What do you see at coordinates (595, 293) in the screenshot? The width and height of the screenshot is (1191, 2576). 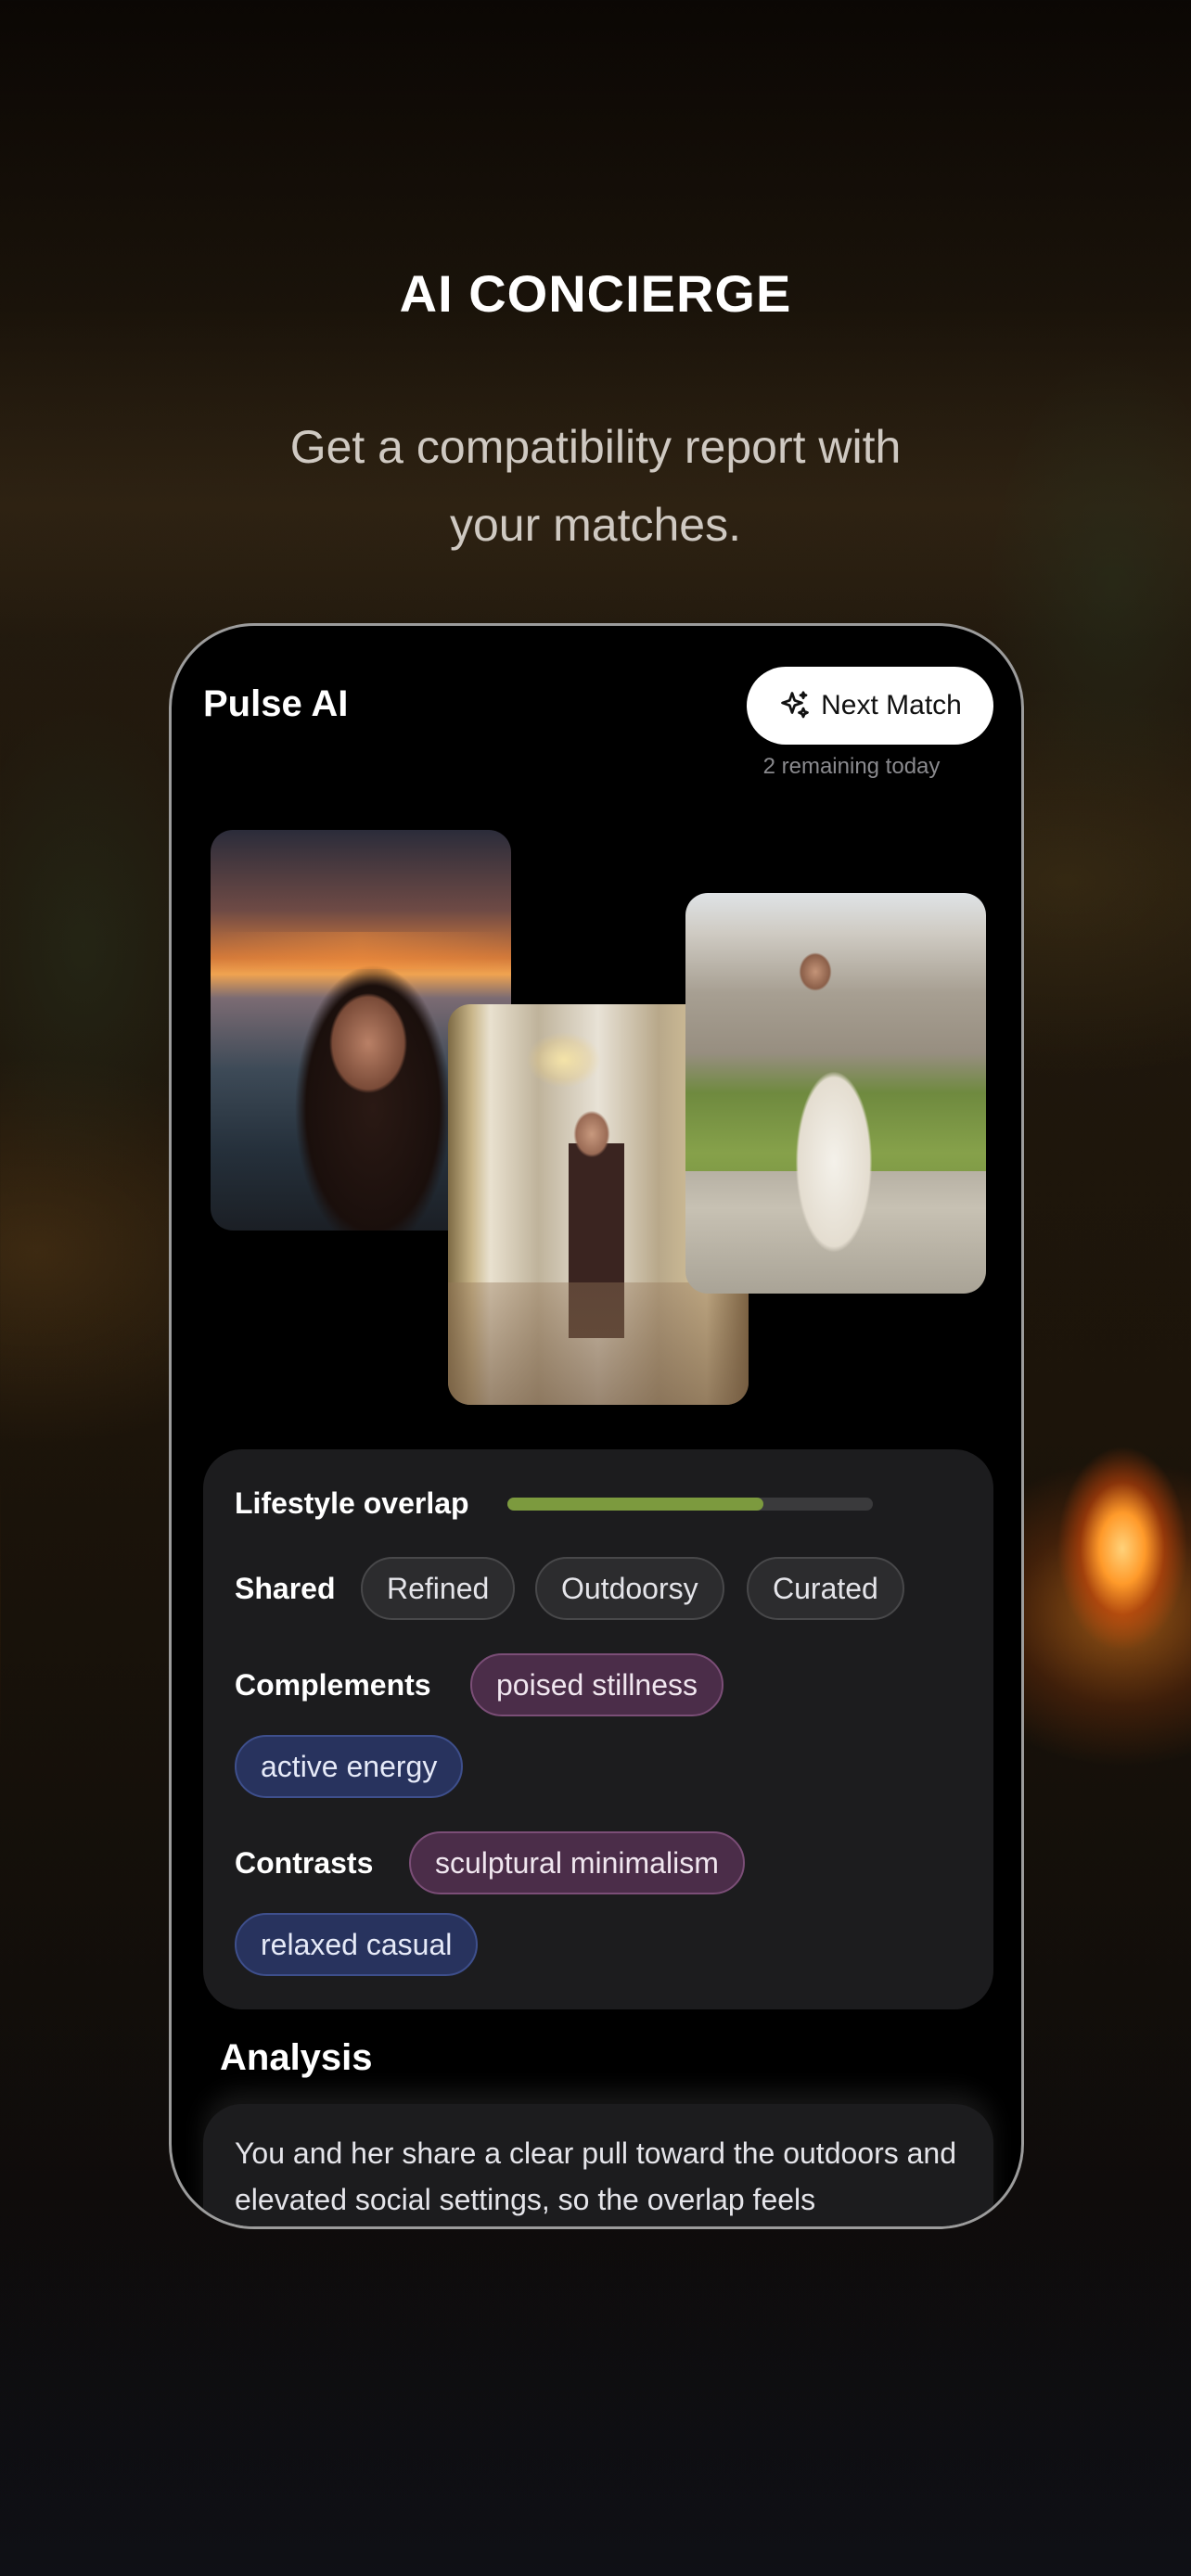 I see `hero-title: AI CONCIERGE` at bounding box center [595, 293].